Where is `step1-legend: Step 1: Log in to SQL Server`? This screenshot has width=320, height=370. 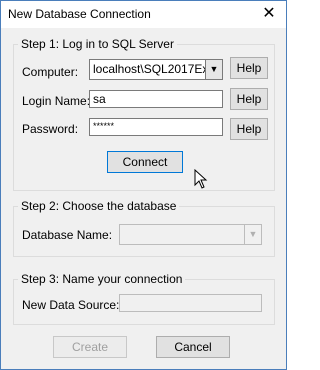 step1-legend: Step 1: Log in to SQL Server is located at coordinates (97, 44).